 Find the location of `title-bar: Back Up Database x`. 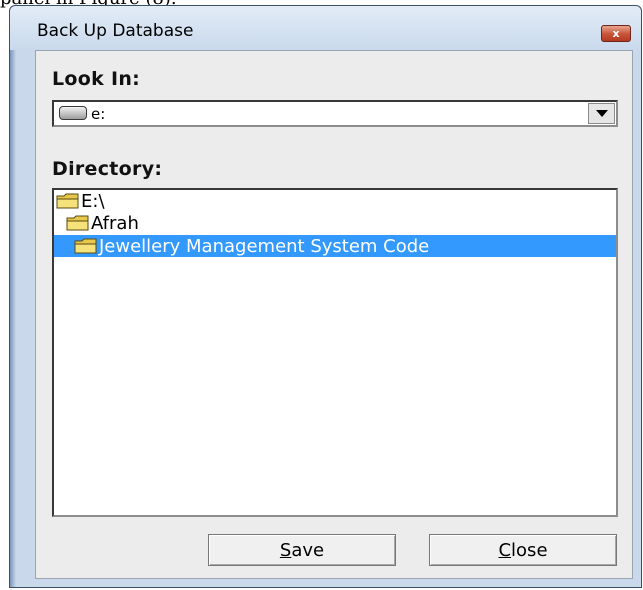

title-bar: Back Up Database x is located at coordinates (325, 28).